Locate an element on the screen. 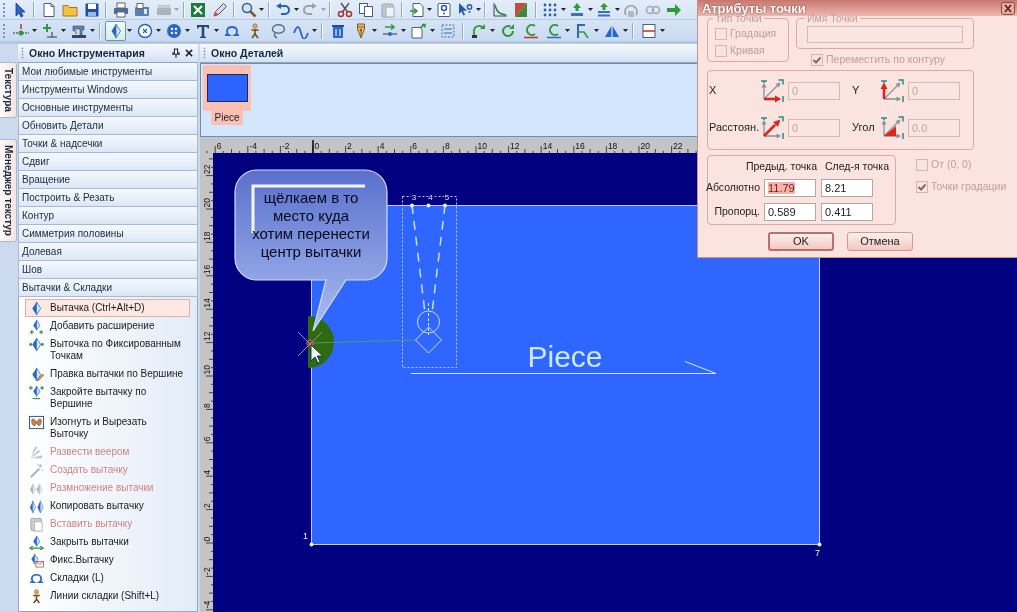 The image size is (1017, 612). checkbox-label: От (0, 0) is located at coordinates (951, 164).